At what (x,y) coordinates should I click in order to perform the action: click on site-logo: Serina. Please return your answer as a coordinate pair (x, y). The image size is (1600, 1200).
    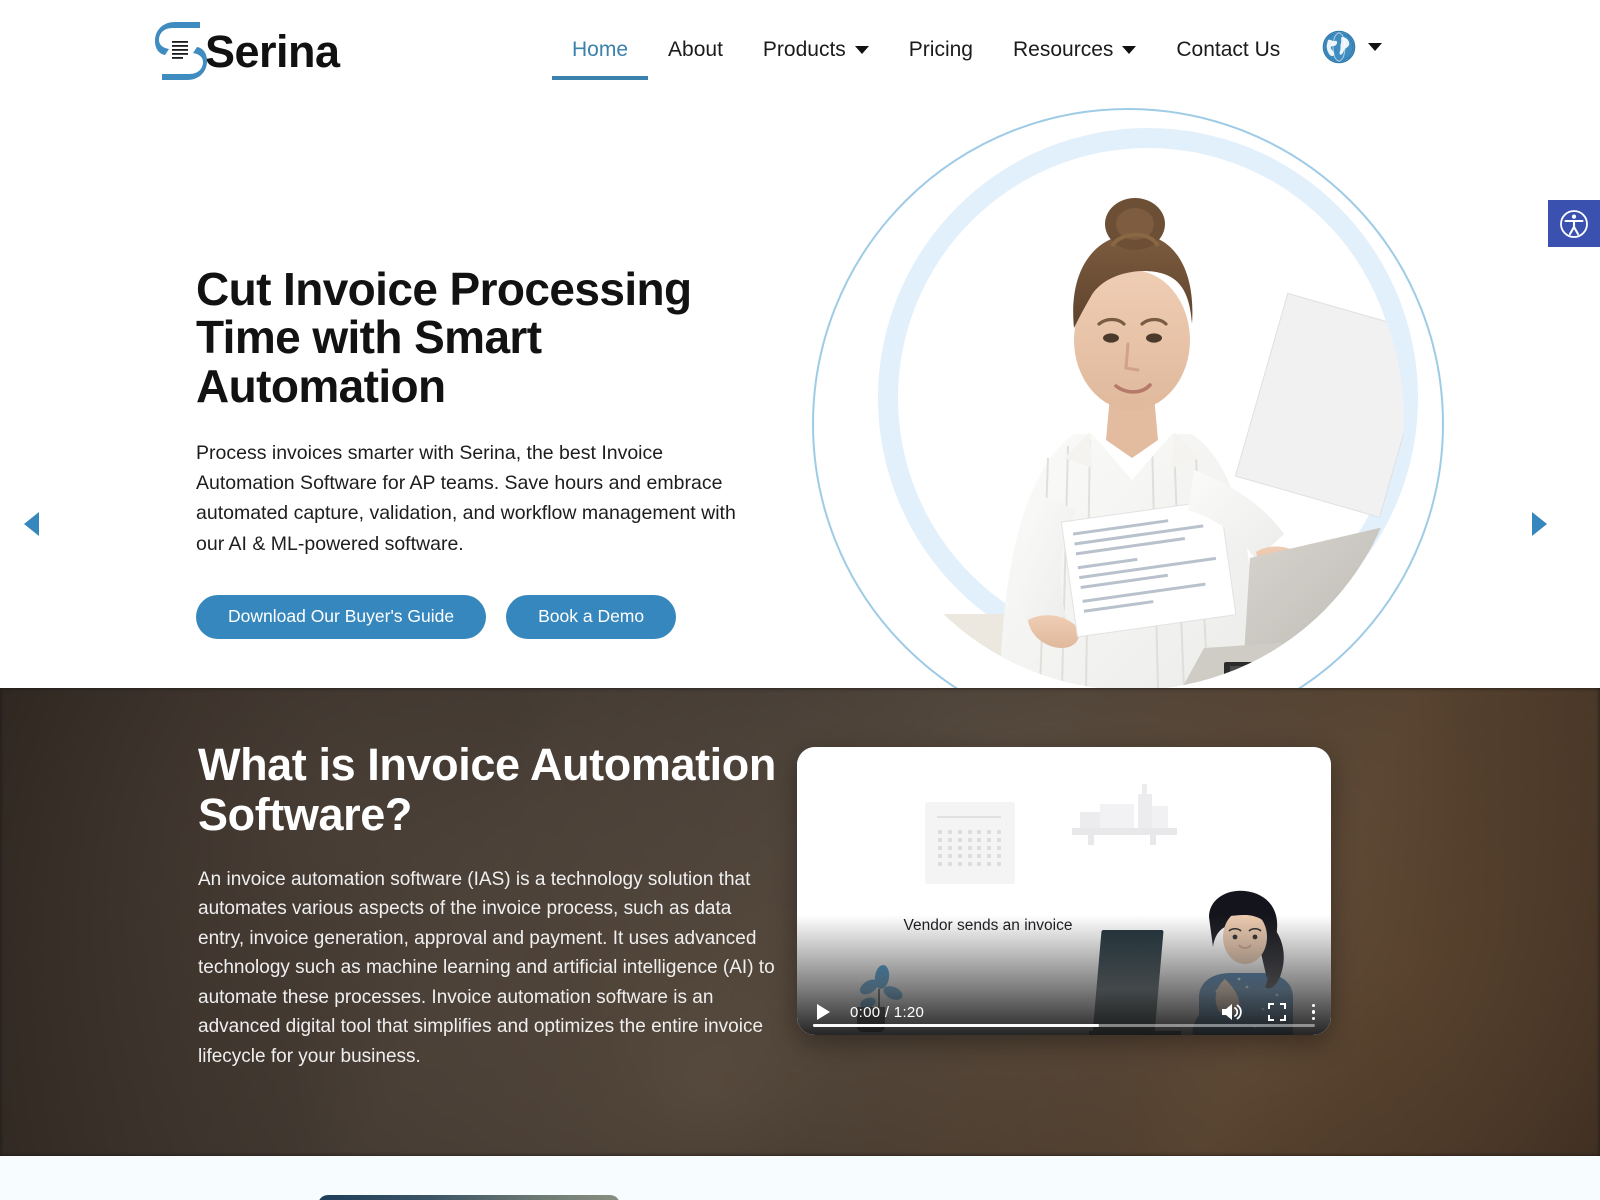
    Looking at the image, I should click on (250, 51).